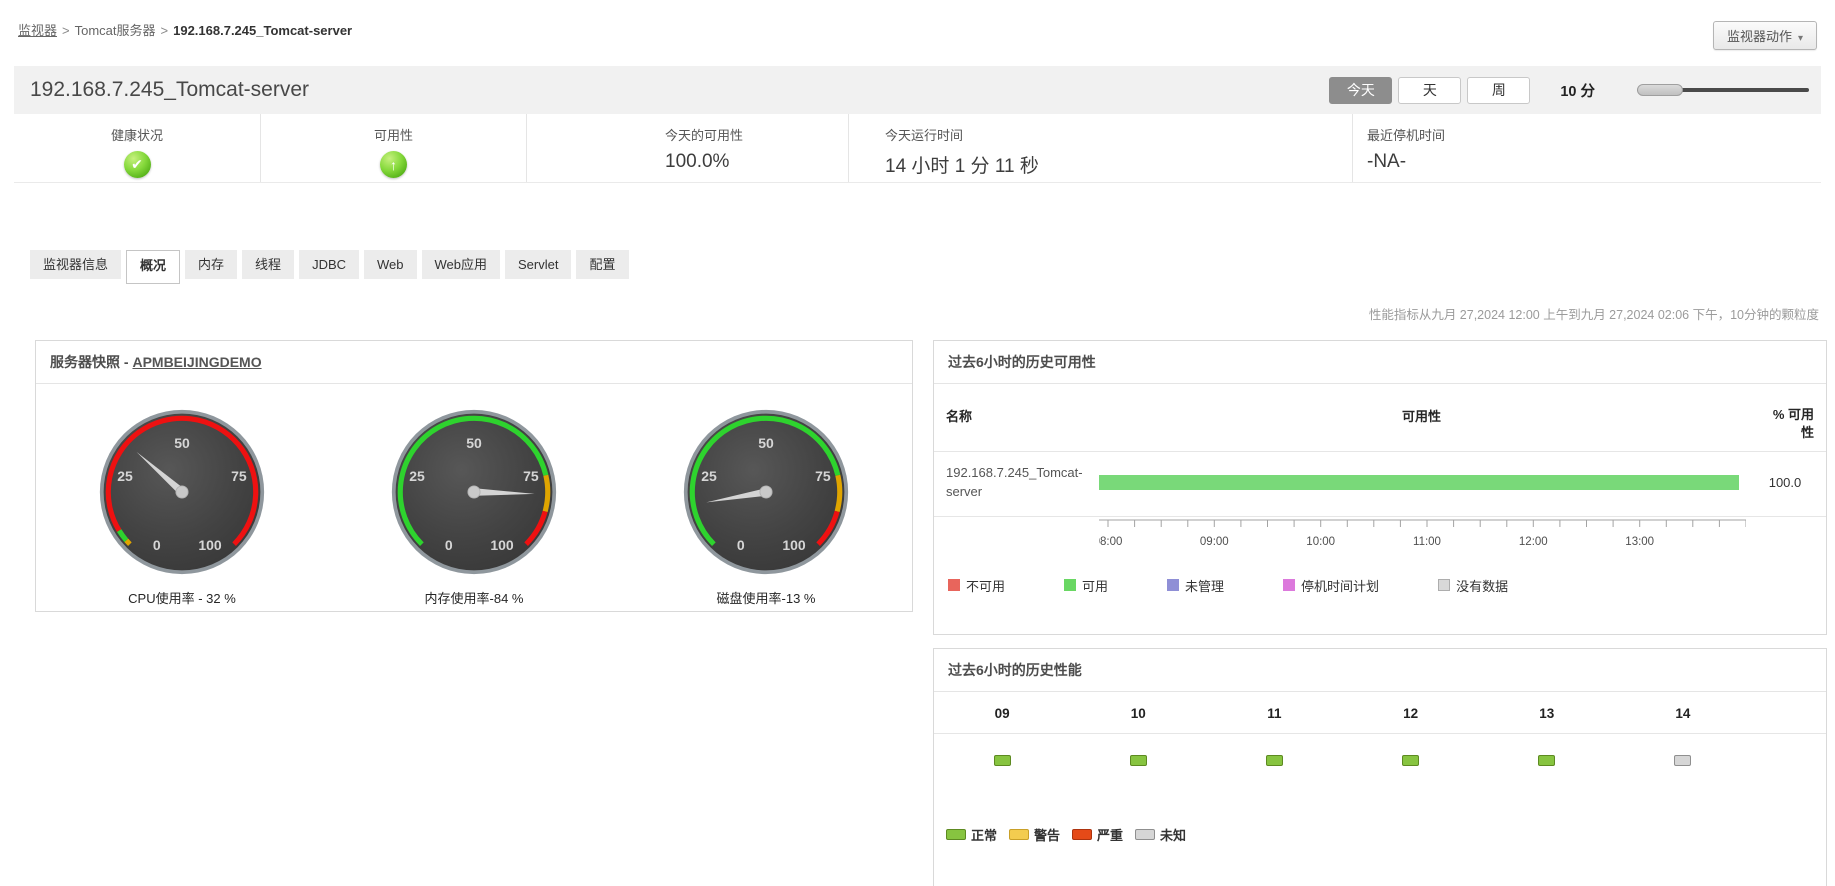 The width and height of the screenshot is (1835, 886). What do you see at coordinates (169, 89) in the screenshot?
I see `page-title: 192.168.7.245_Tomcat-server` at bounding box center [169, 89].